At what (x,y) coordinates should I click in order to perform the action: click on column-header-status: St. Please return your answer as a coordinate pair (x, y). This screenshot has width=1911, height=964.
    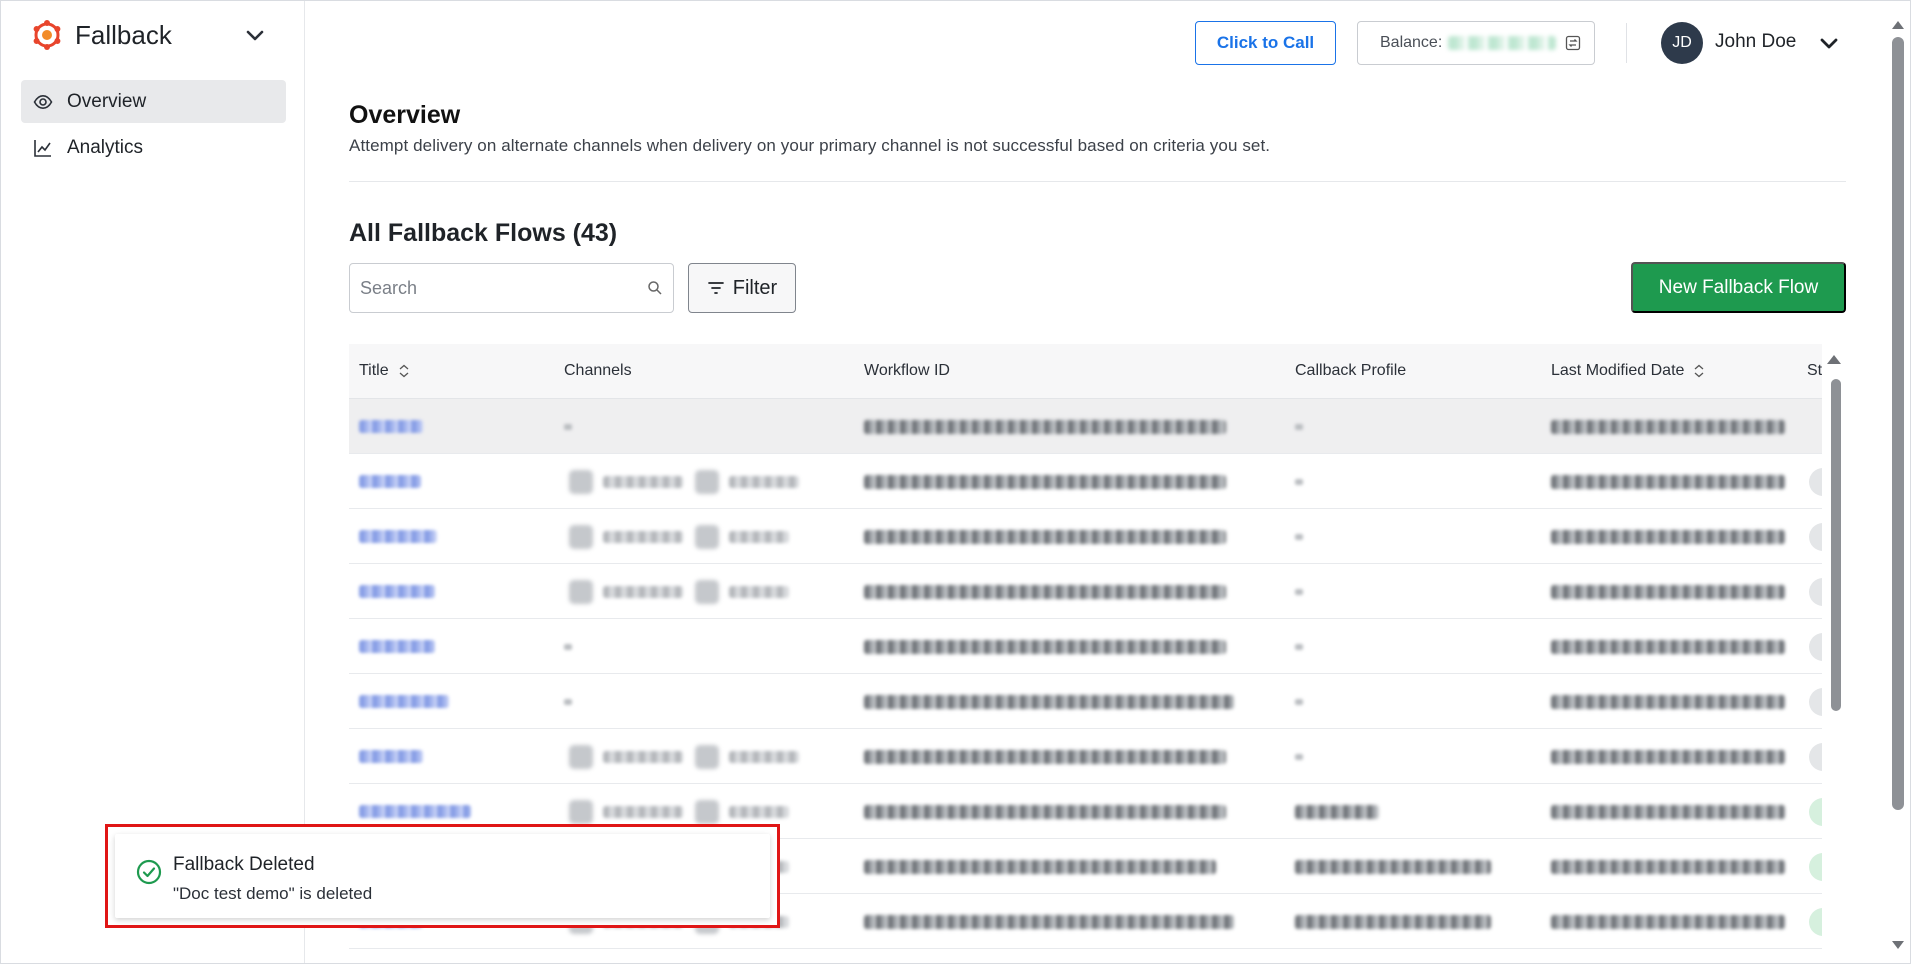
    Looking at the image, I should click on (1814, 371).